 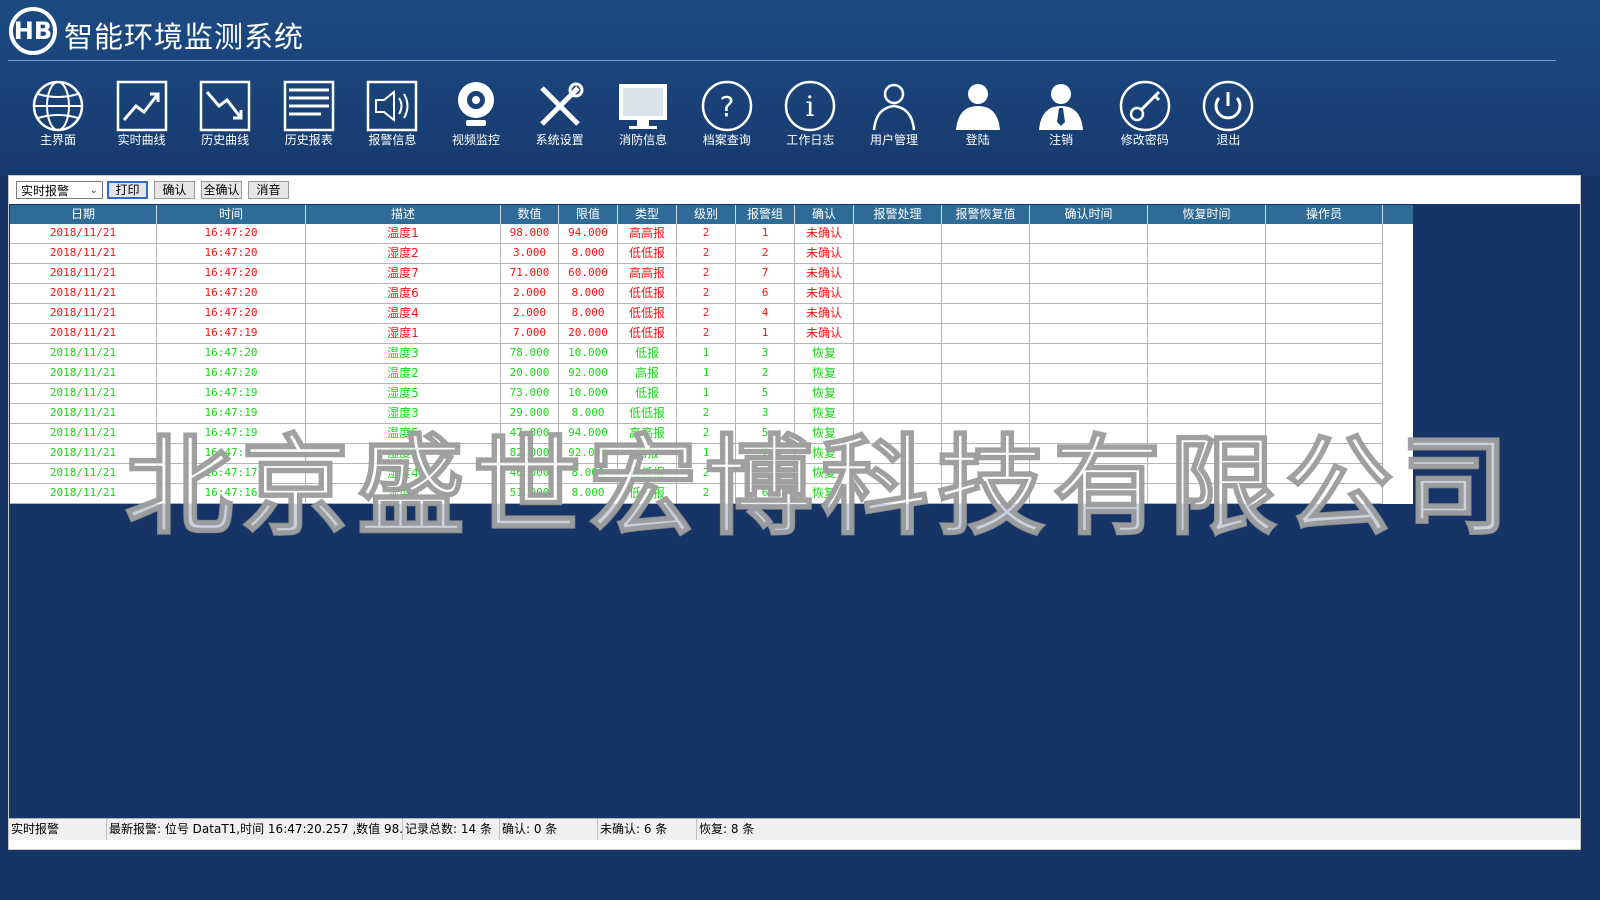 I want to click on toolbar-button-help-circle: ? 档案查询, so click(x=727, y=115).